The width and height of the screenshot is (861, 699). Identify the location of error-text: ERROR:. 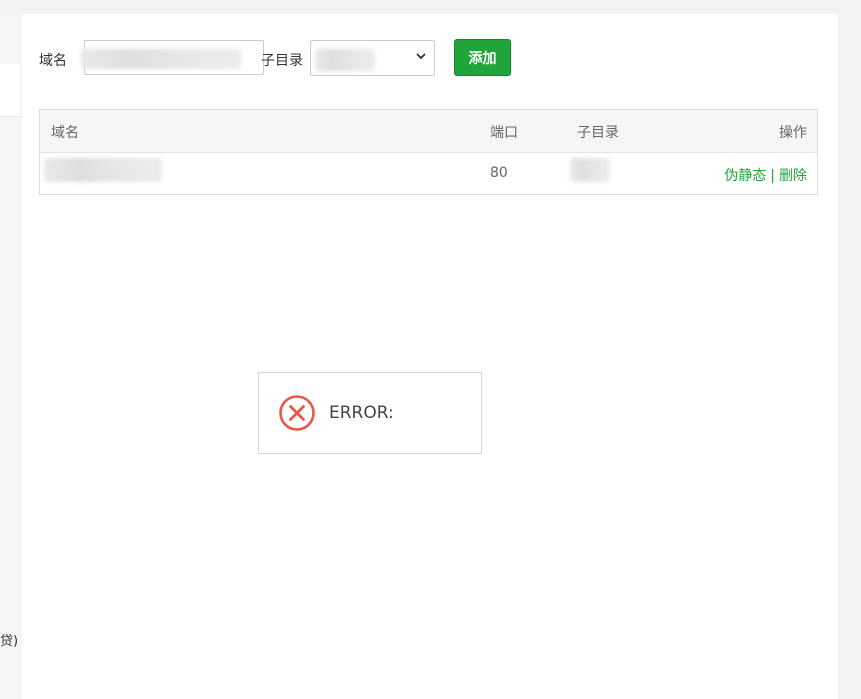
(361, 413).